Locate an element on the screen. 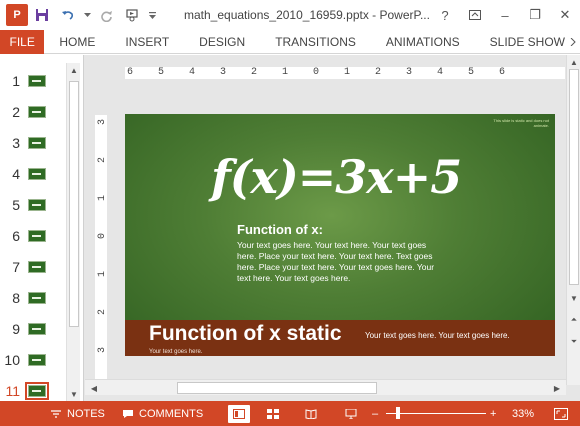 Image resolution: width=580 pixels, height=426 pixels. ribbon-scroll-right-icon is located at coordinates (573, 42).